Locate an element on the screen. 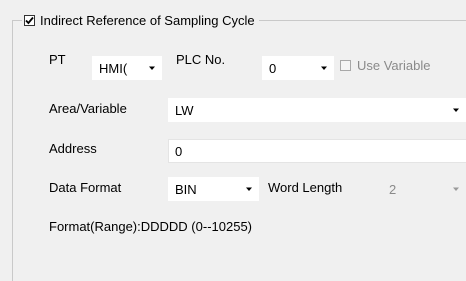  word-length-label: Word Length is located at coordinates (305, 187).